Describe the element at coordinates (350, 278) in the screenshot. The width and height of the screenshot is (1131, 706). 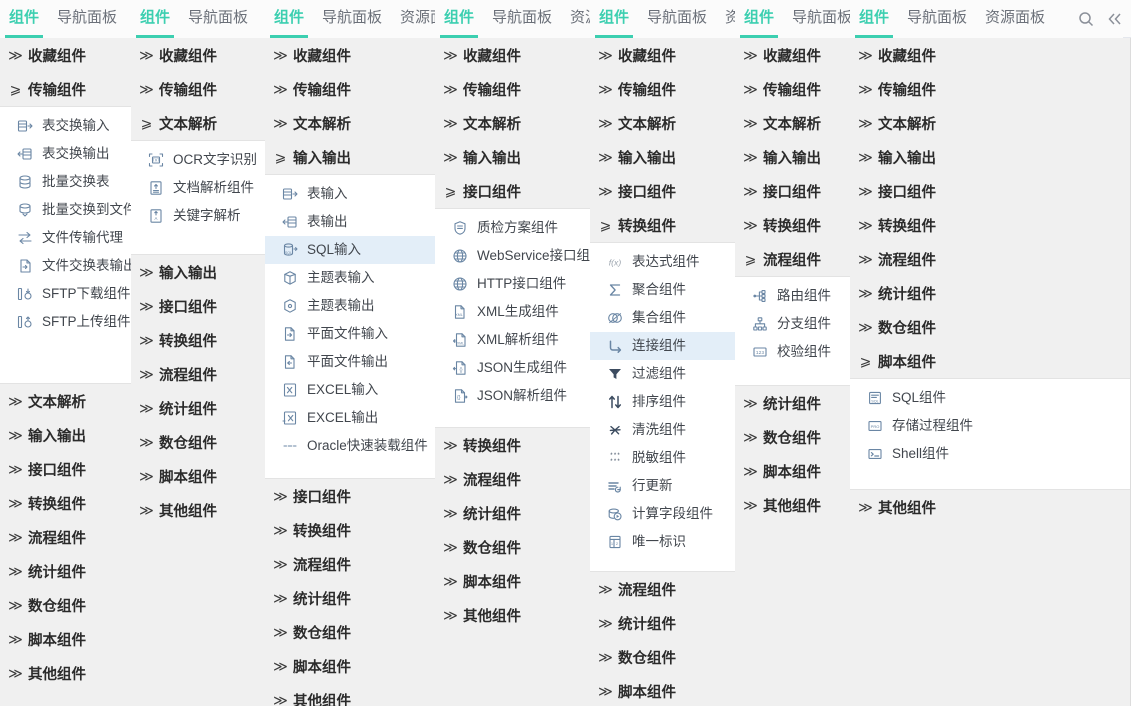
I see `component-item: 主题表输入` at that location.